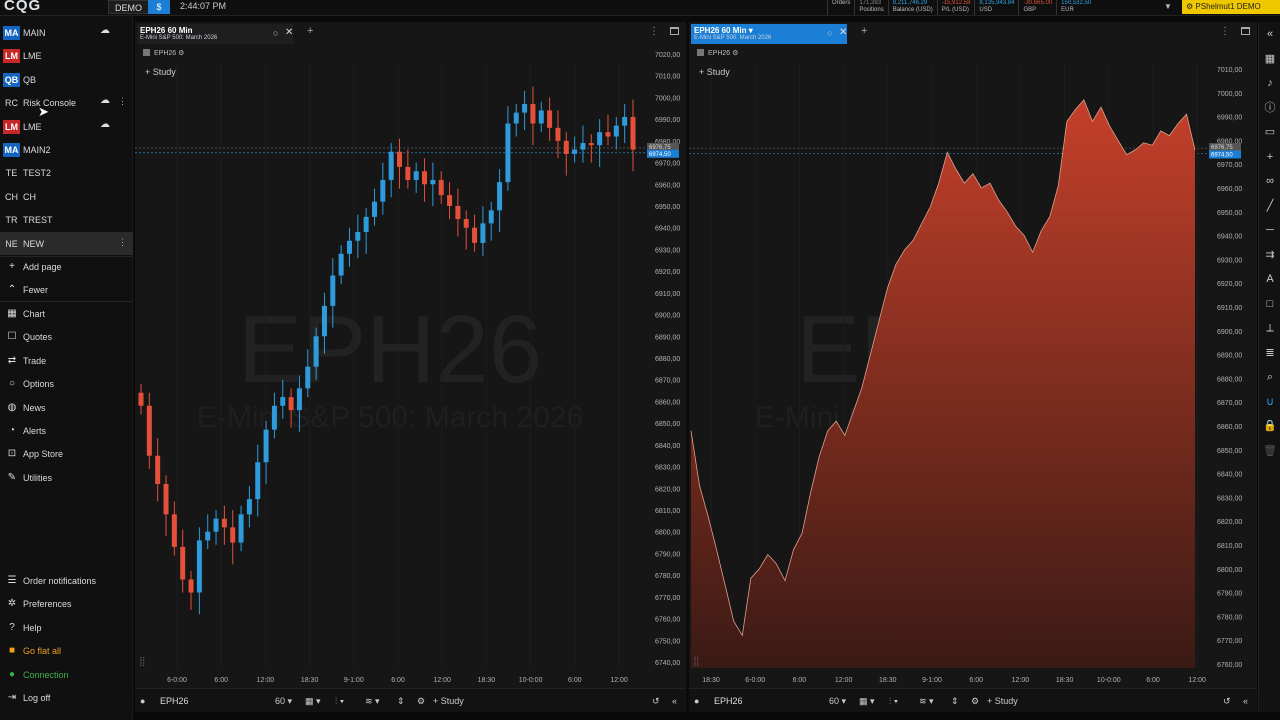 This screenshot has height=720, width=1280. I want to click on stat-value: 8,135,943.84, so click(997, 3).